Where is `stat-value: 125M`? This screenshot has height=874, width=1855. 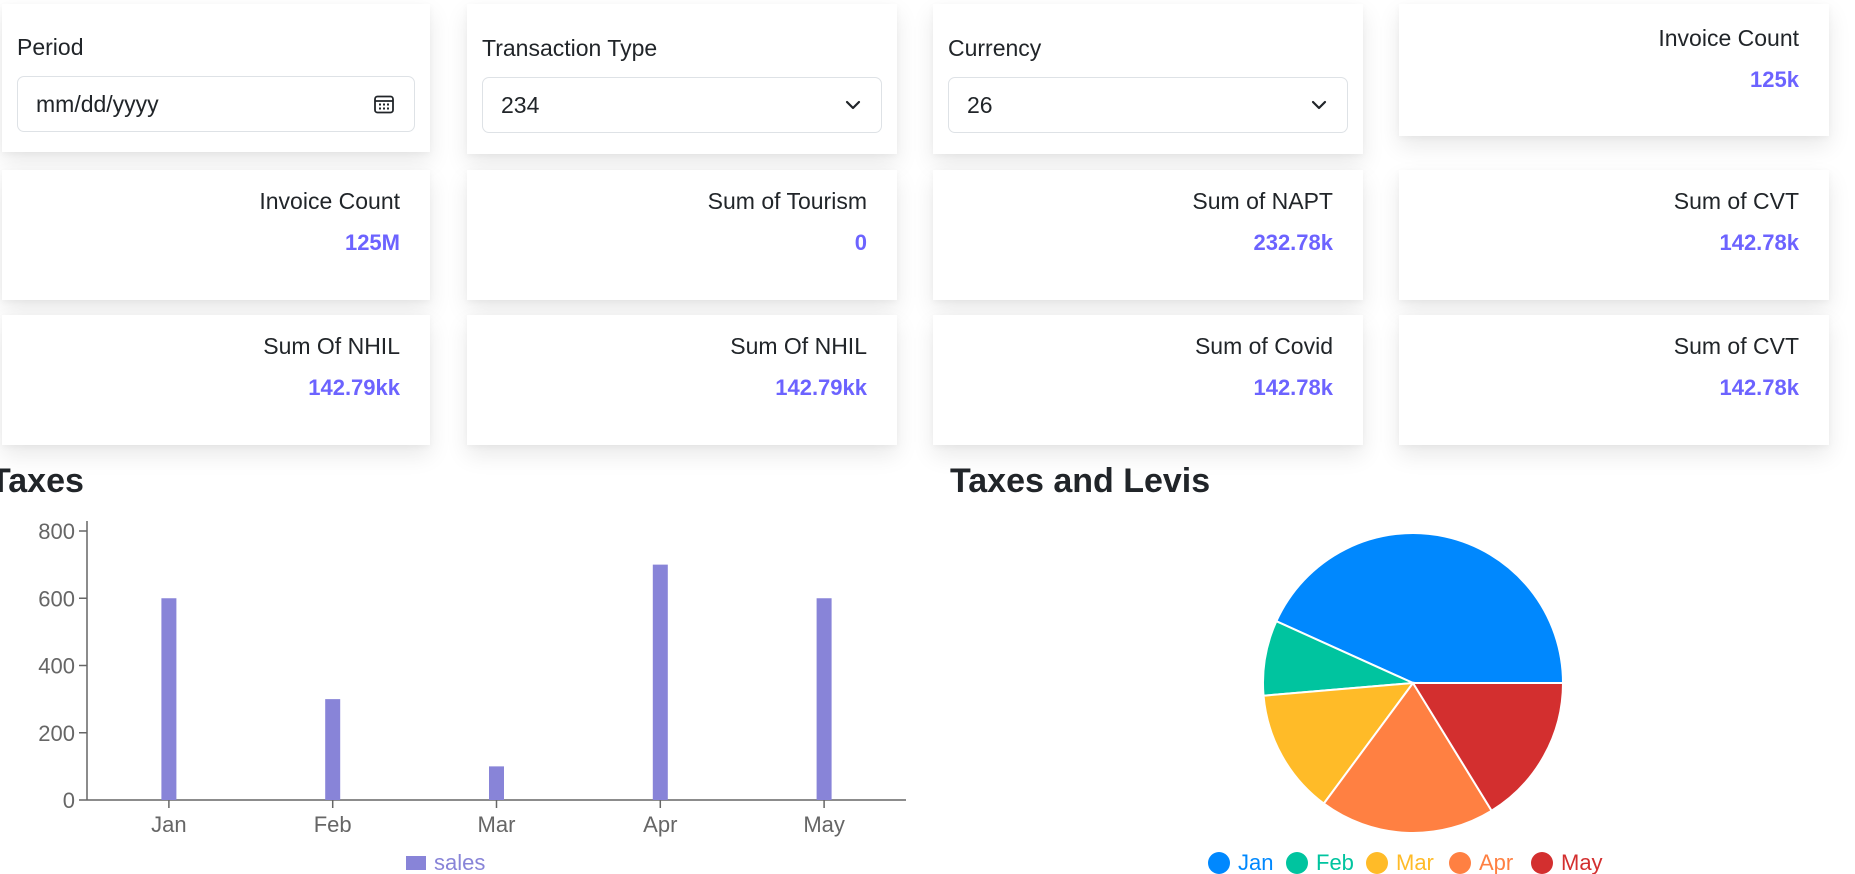 stat-value: 125M is located at coordinates (372, 242).